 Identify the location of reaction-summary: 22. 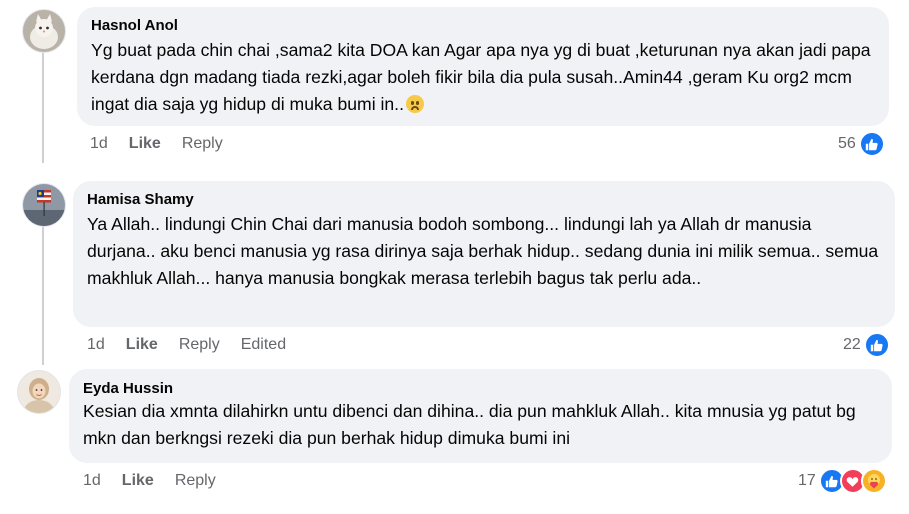
(866, 345).